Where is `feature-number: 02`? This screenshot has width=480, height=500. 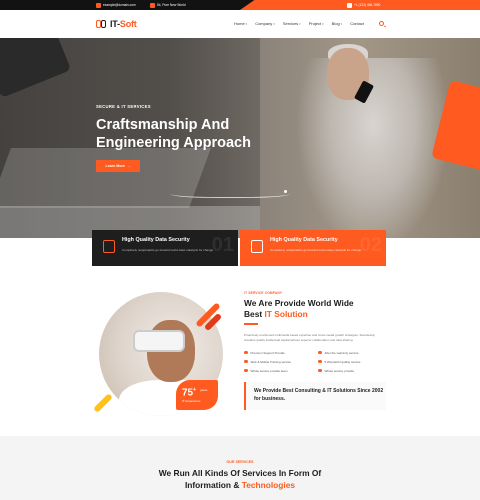
feature-number: 02 is located at coordinates (370, 245).